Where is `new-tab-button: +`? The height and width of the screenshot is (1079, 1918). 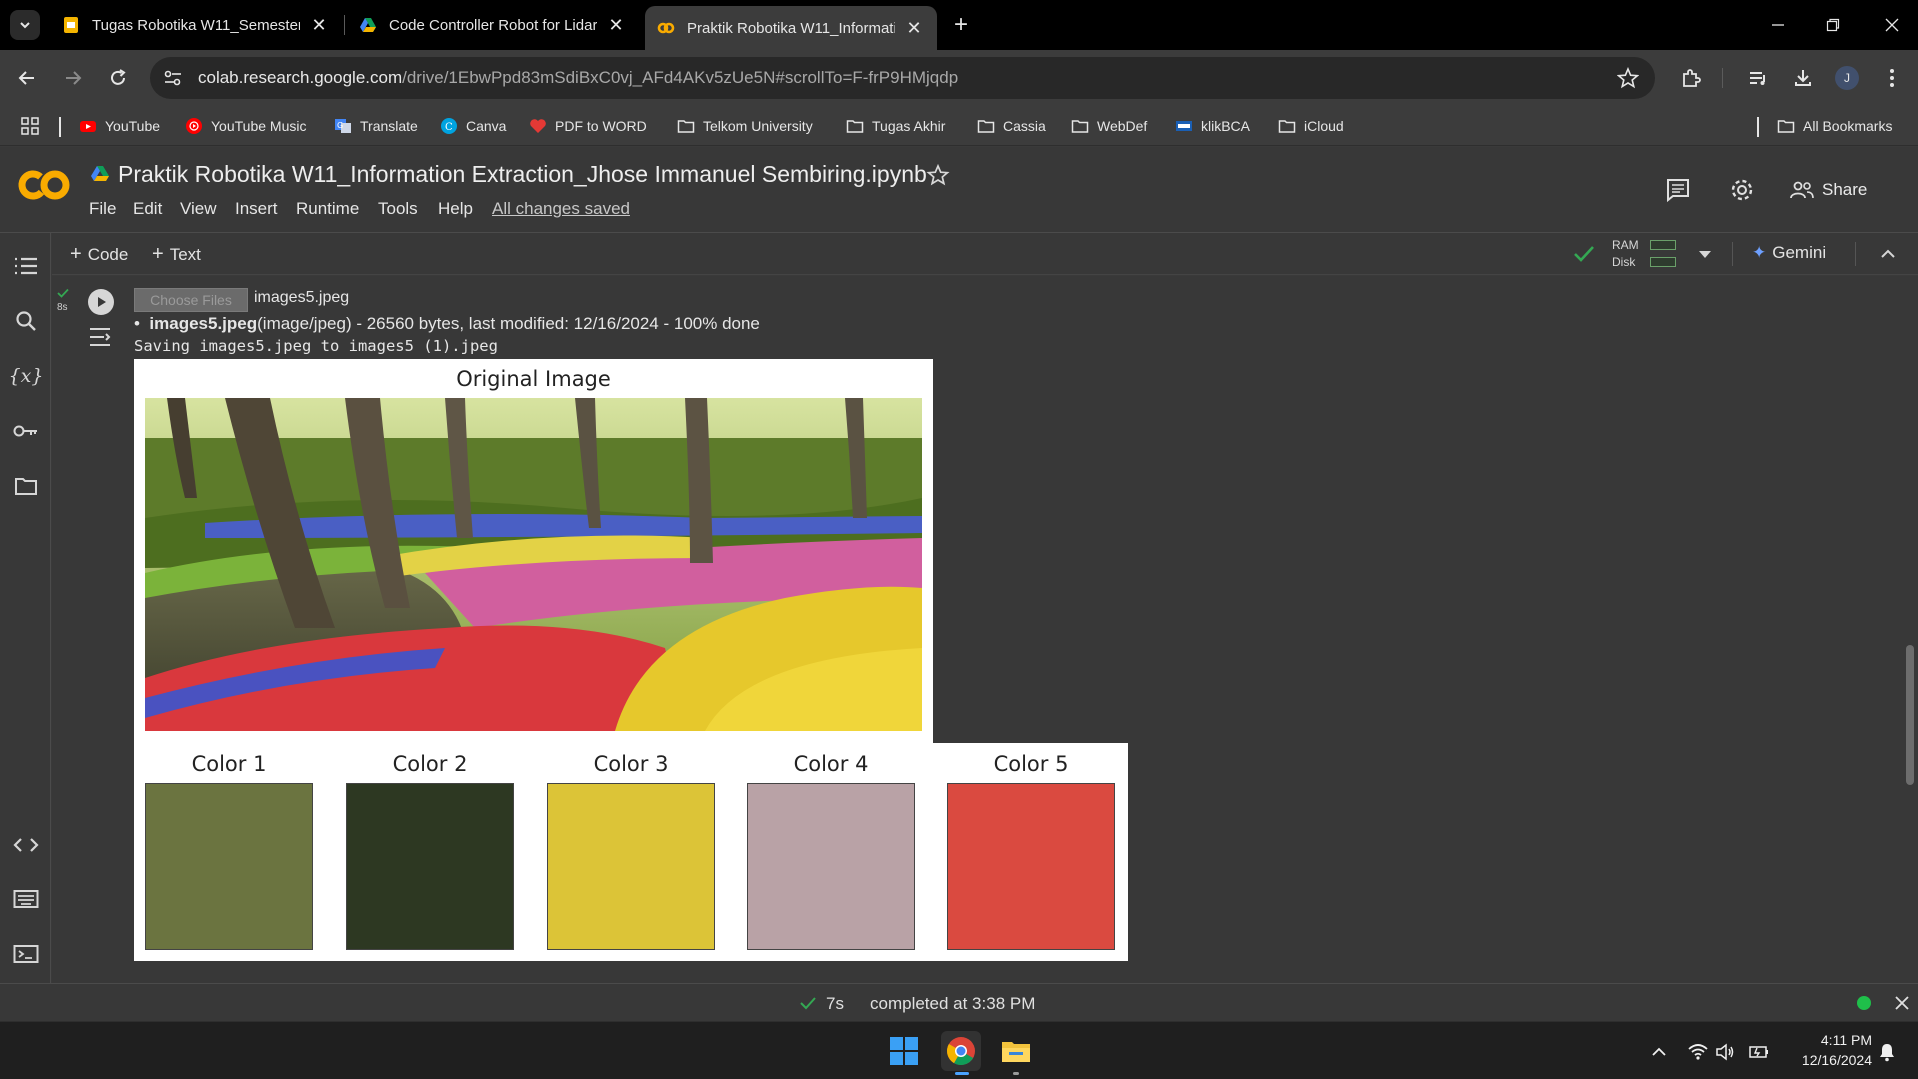 new-tab-button: + is located at coordinates (961, 24).